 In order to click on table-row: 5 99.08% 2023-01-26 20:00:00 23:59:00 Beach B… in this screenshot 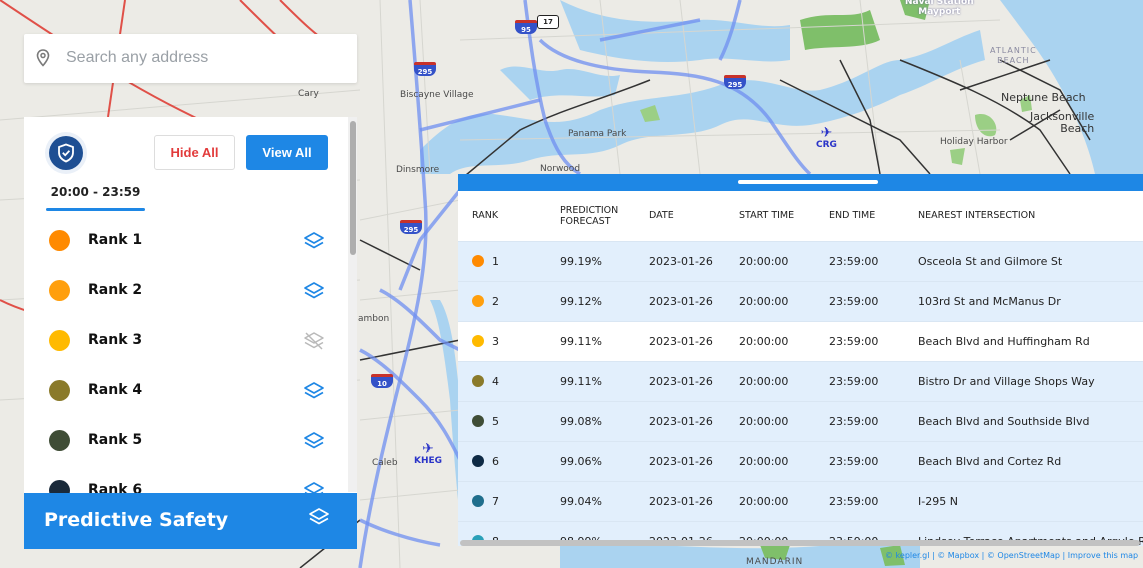, I will do `click(800, 420)`.